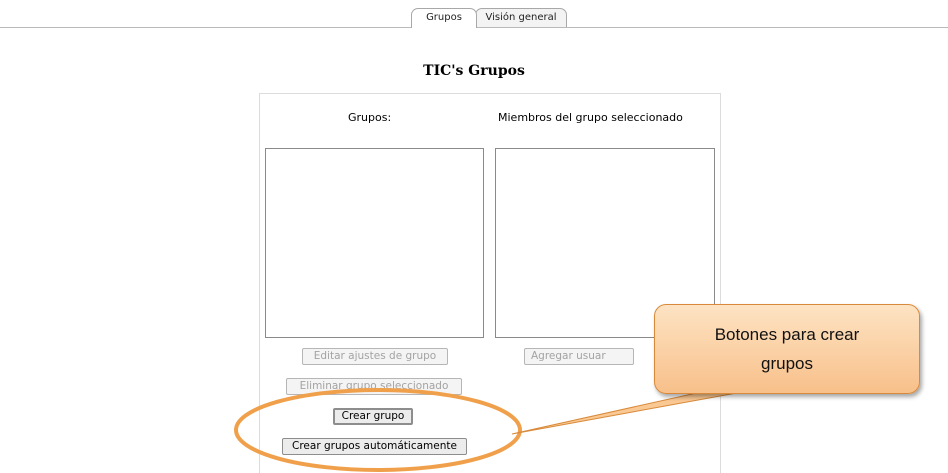  What do you see at coordinates (370, 117) in the screenshot?
I see `groups-label: Grupos:` at bounding box center [370, 117].